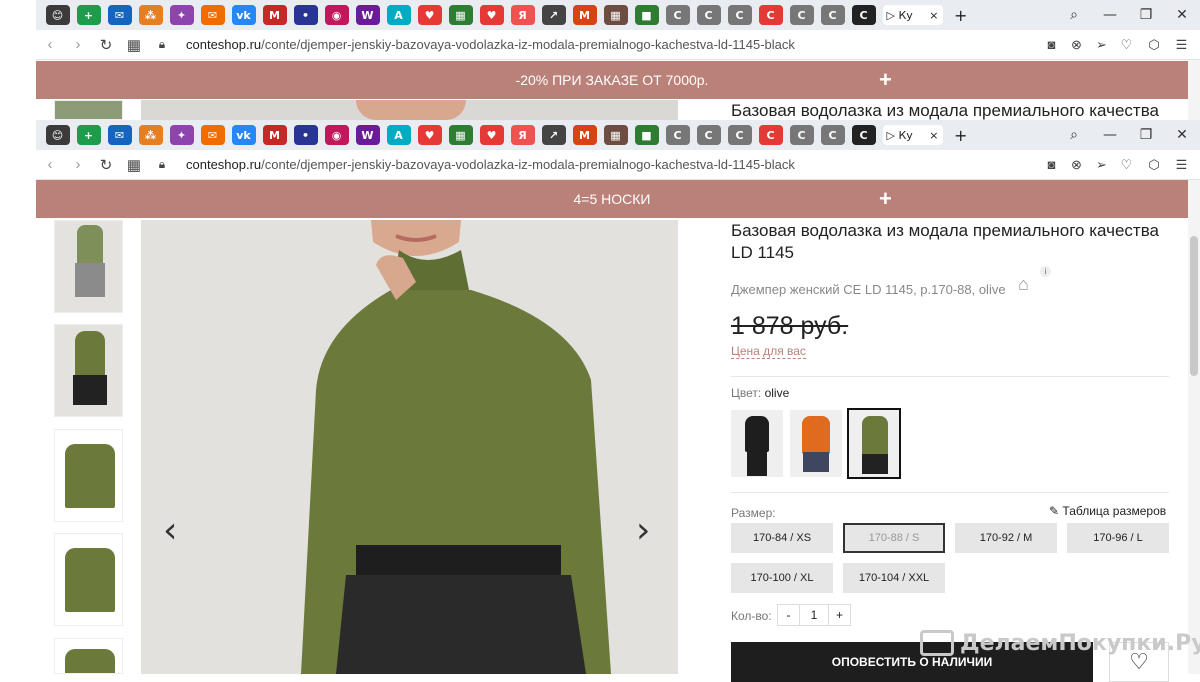  What do you see at coordinates (814, 615) in the screenshot?
I see `quantity-input: 1` at bounding box center [814, 615].